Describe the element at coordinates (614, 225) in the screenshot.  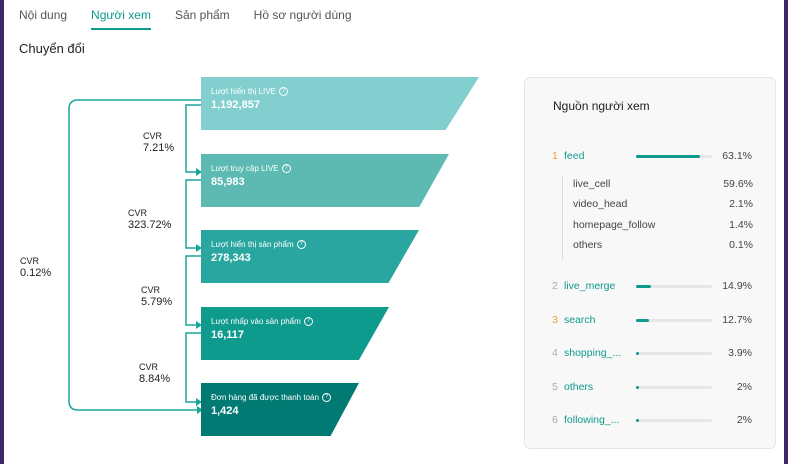
I see `sub-source-name: homepage_follow` at that location.